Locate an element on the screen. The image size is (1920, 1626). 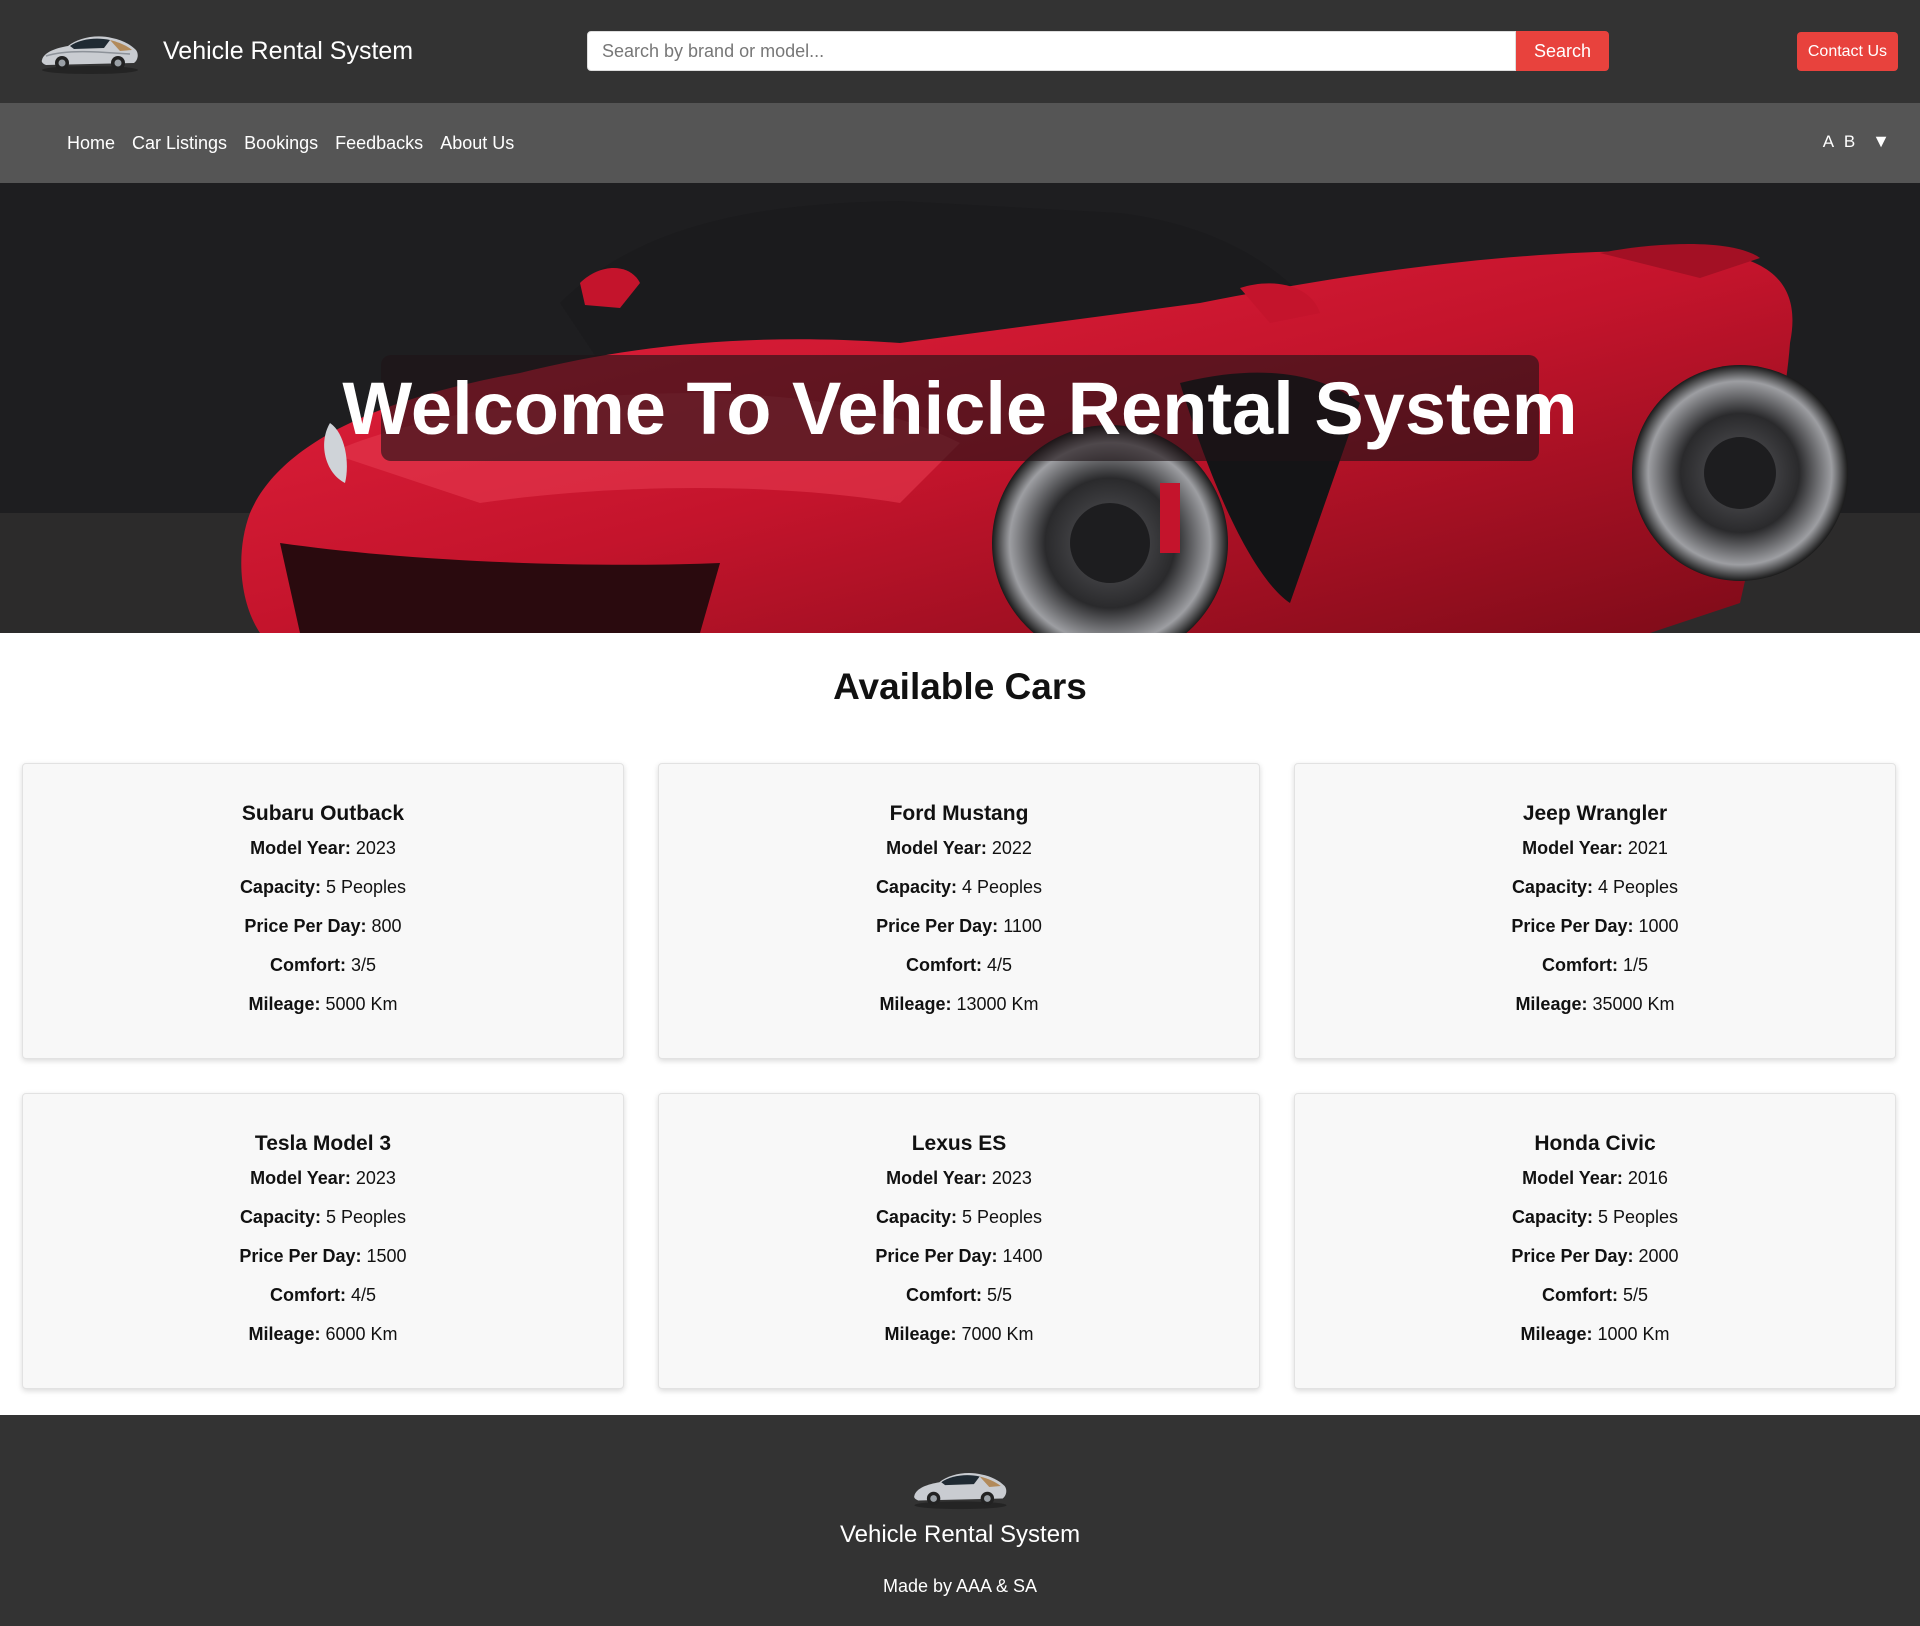
nav-link-about-us: About Us is located at coordinates (477, 143).